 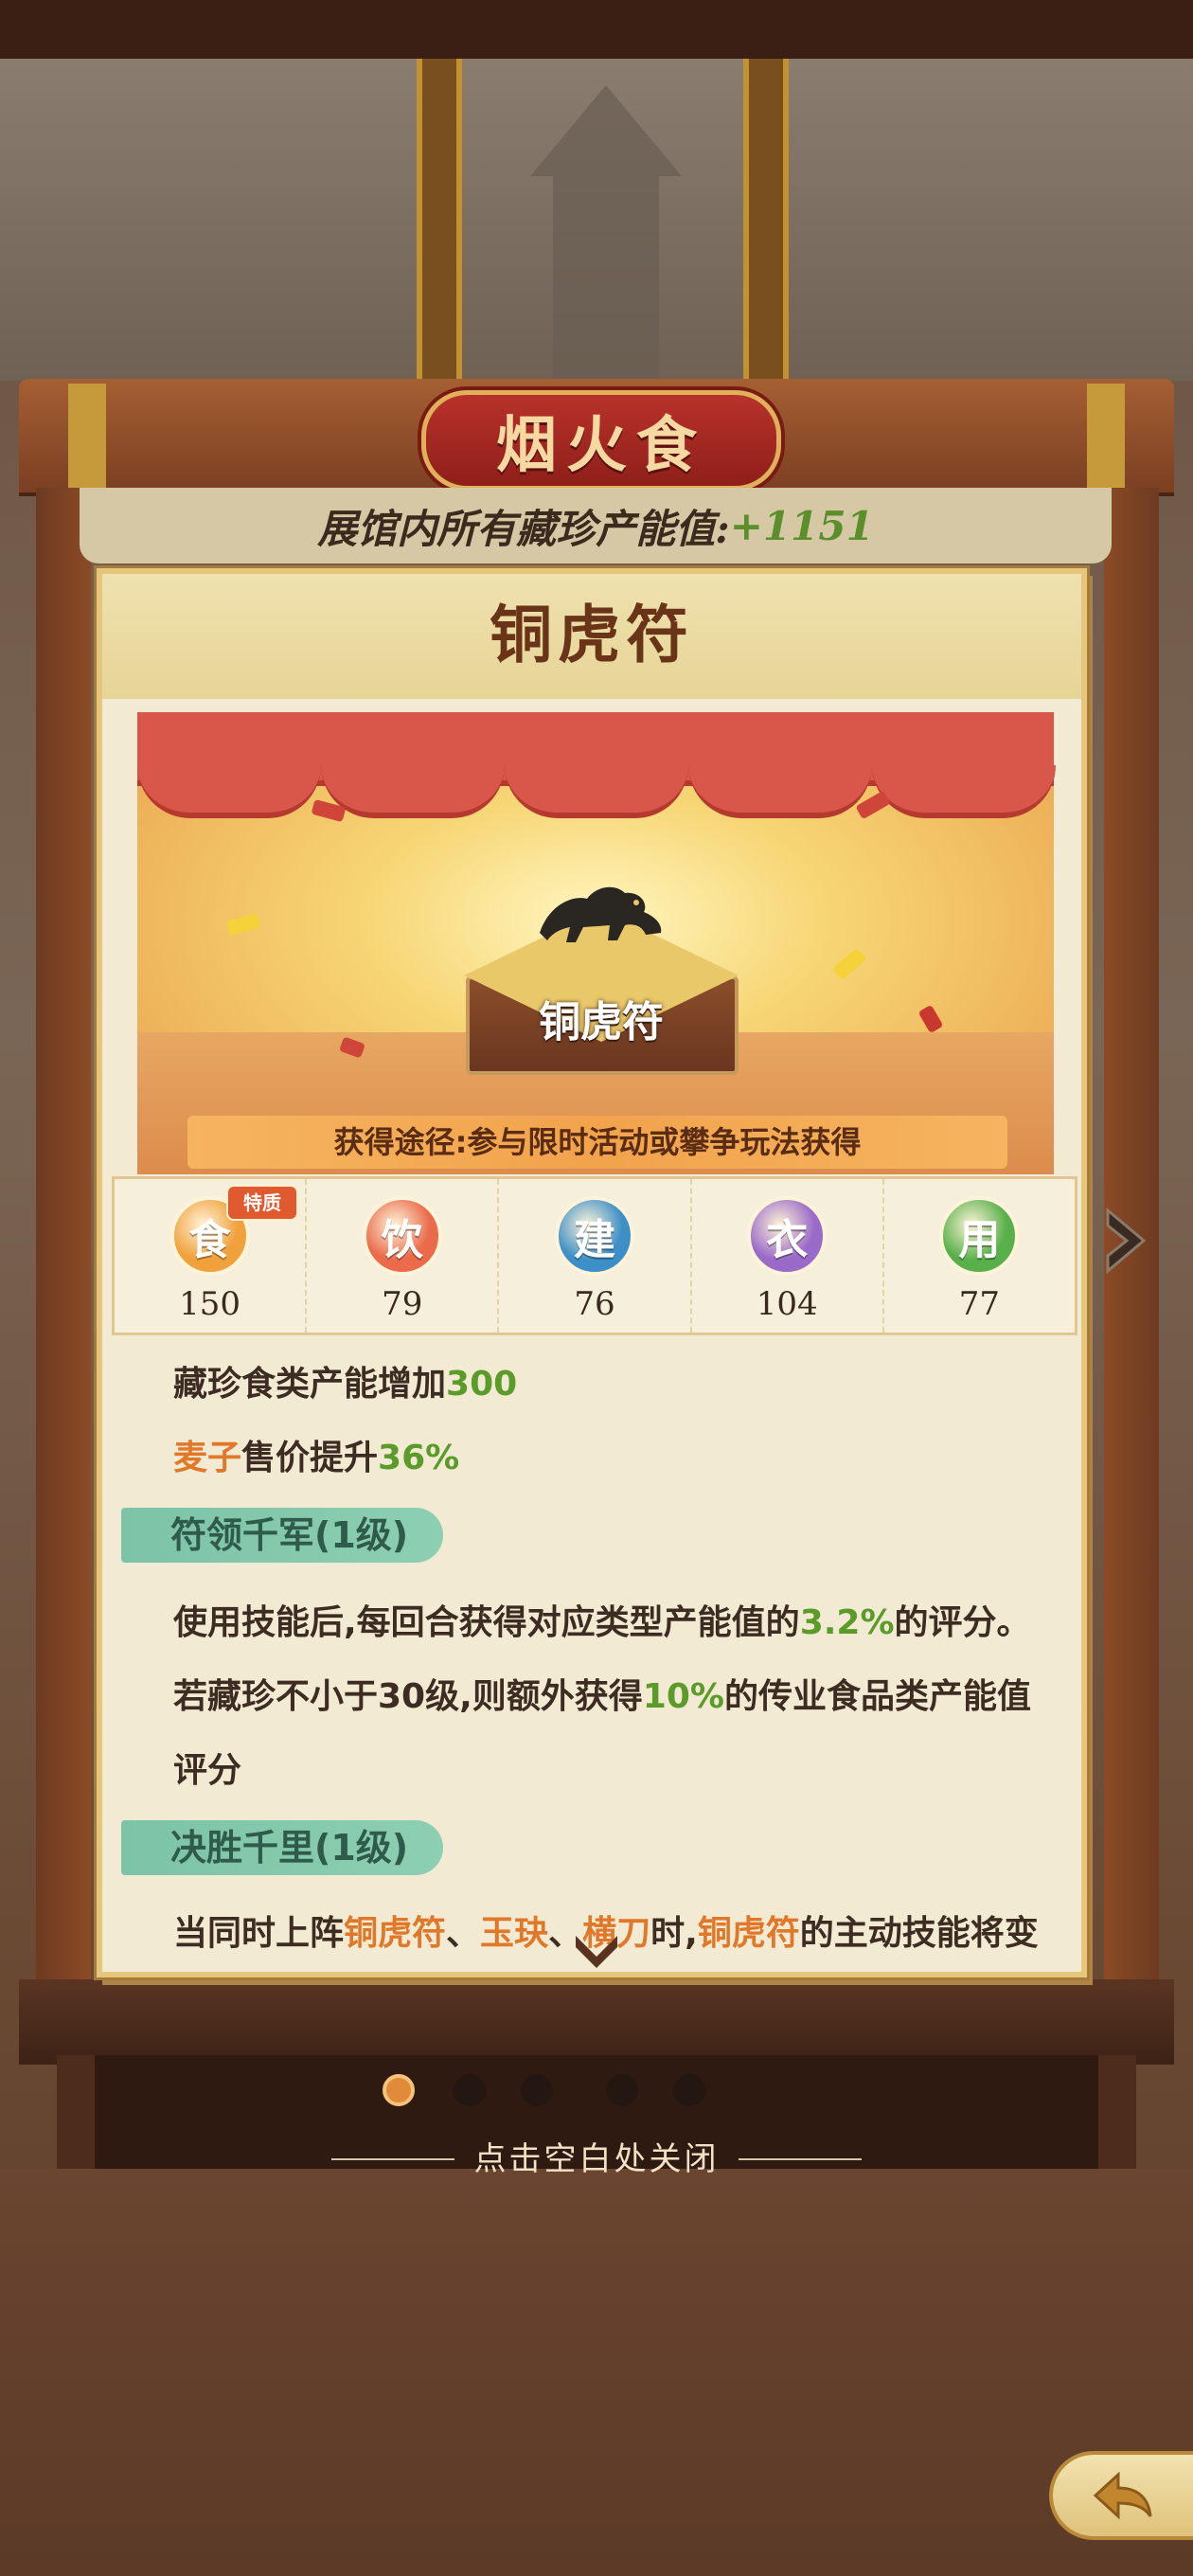 I want to click on skill-1-line-3: 评分, so click(x=207, y=1770).